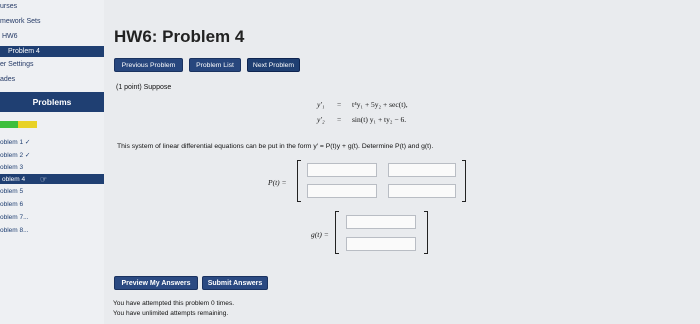 The width and height of the screenshot is (700, 324). I want to click on p-matrix-entry-11-input, so click(342, 170).